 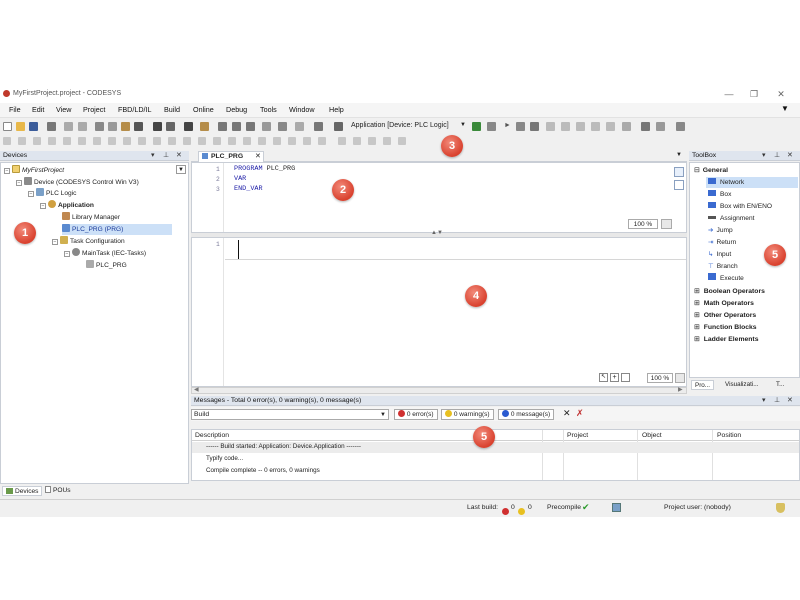 I want to click on coil-parallel-icon, so click(x=372, y=141).